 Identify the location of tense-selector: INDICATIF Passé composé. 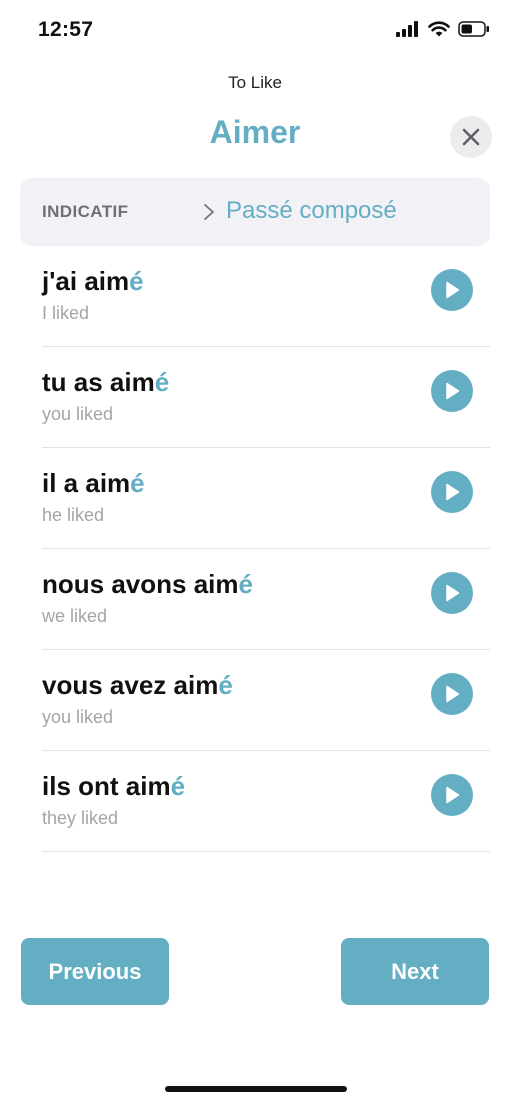
(255, 212).